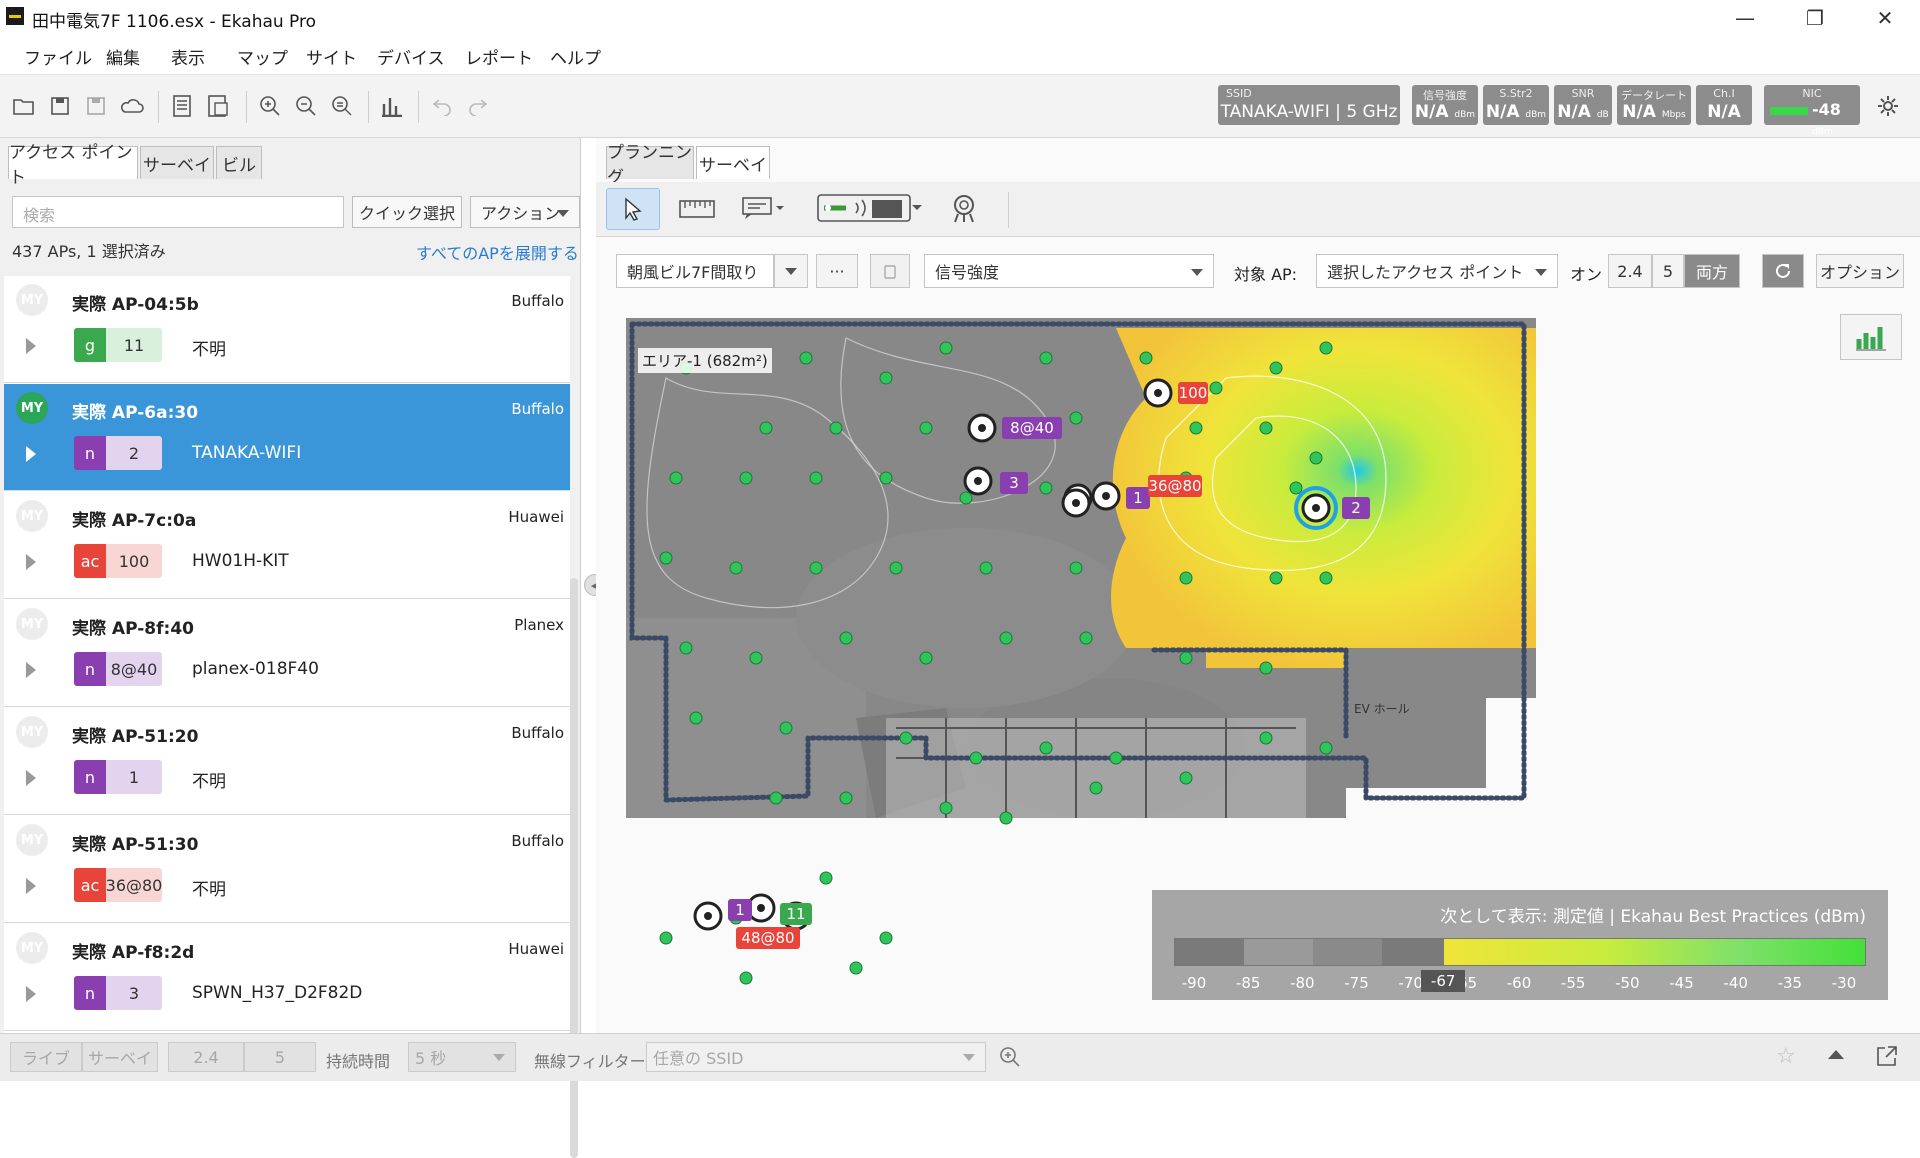 The image size is (1920, 1158). Describe the element at coordinates (733, 162) in the screenshot. I see `tab-survey-map: サーベイ` at that location.